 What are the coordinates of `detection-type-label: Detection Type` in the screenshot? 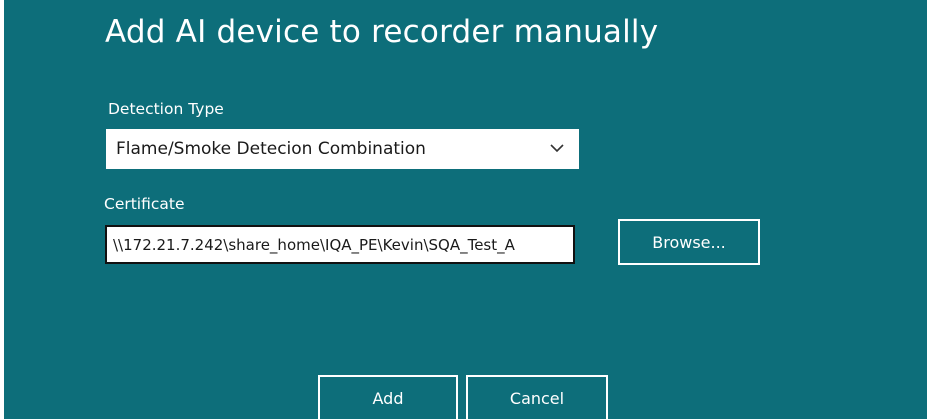 It's located at (166, 109).